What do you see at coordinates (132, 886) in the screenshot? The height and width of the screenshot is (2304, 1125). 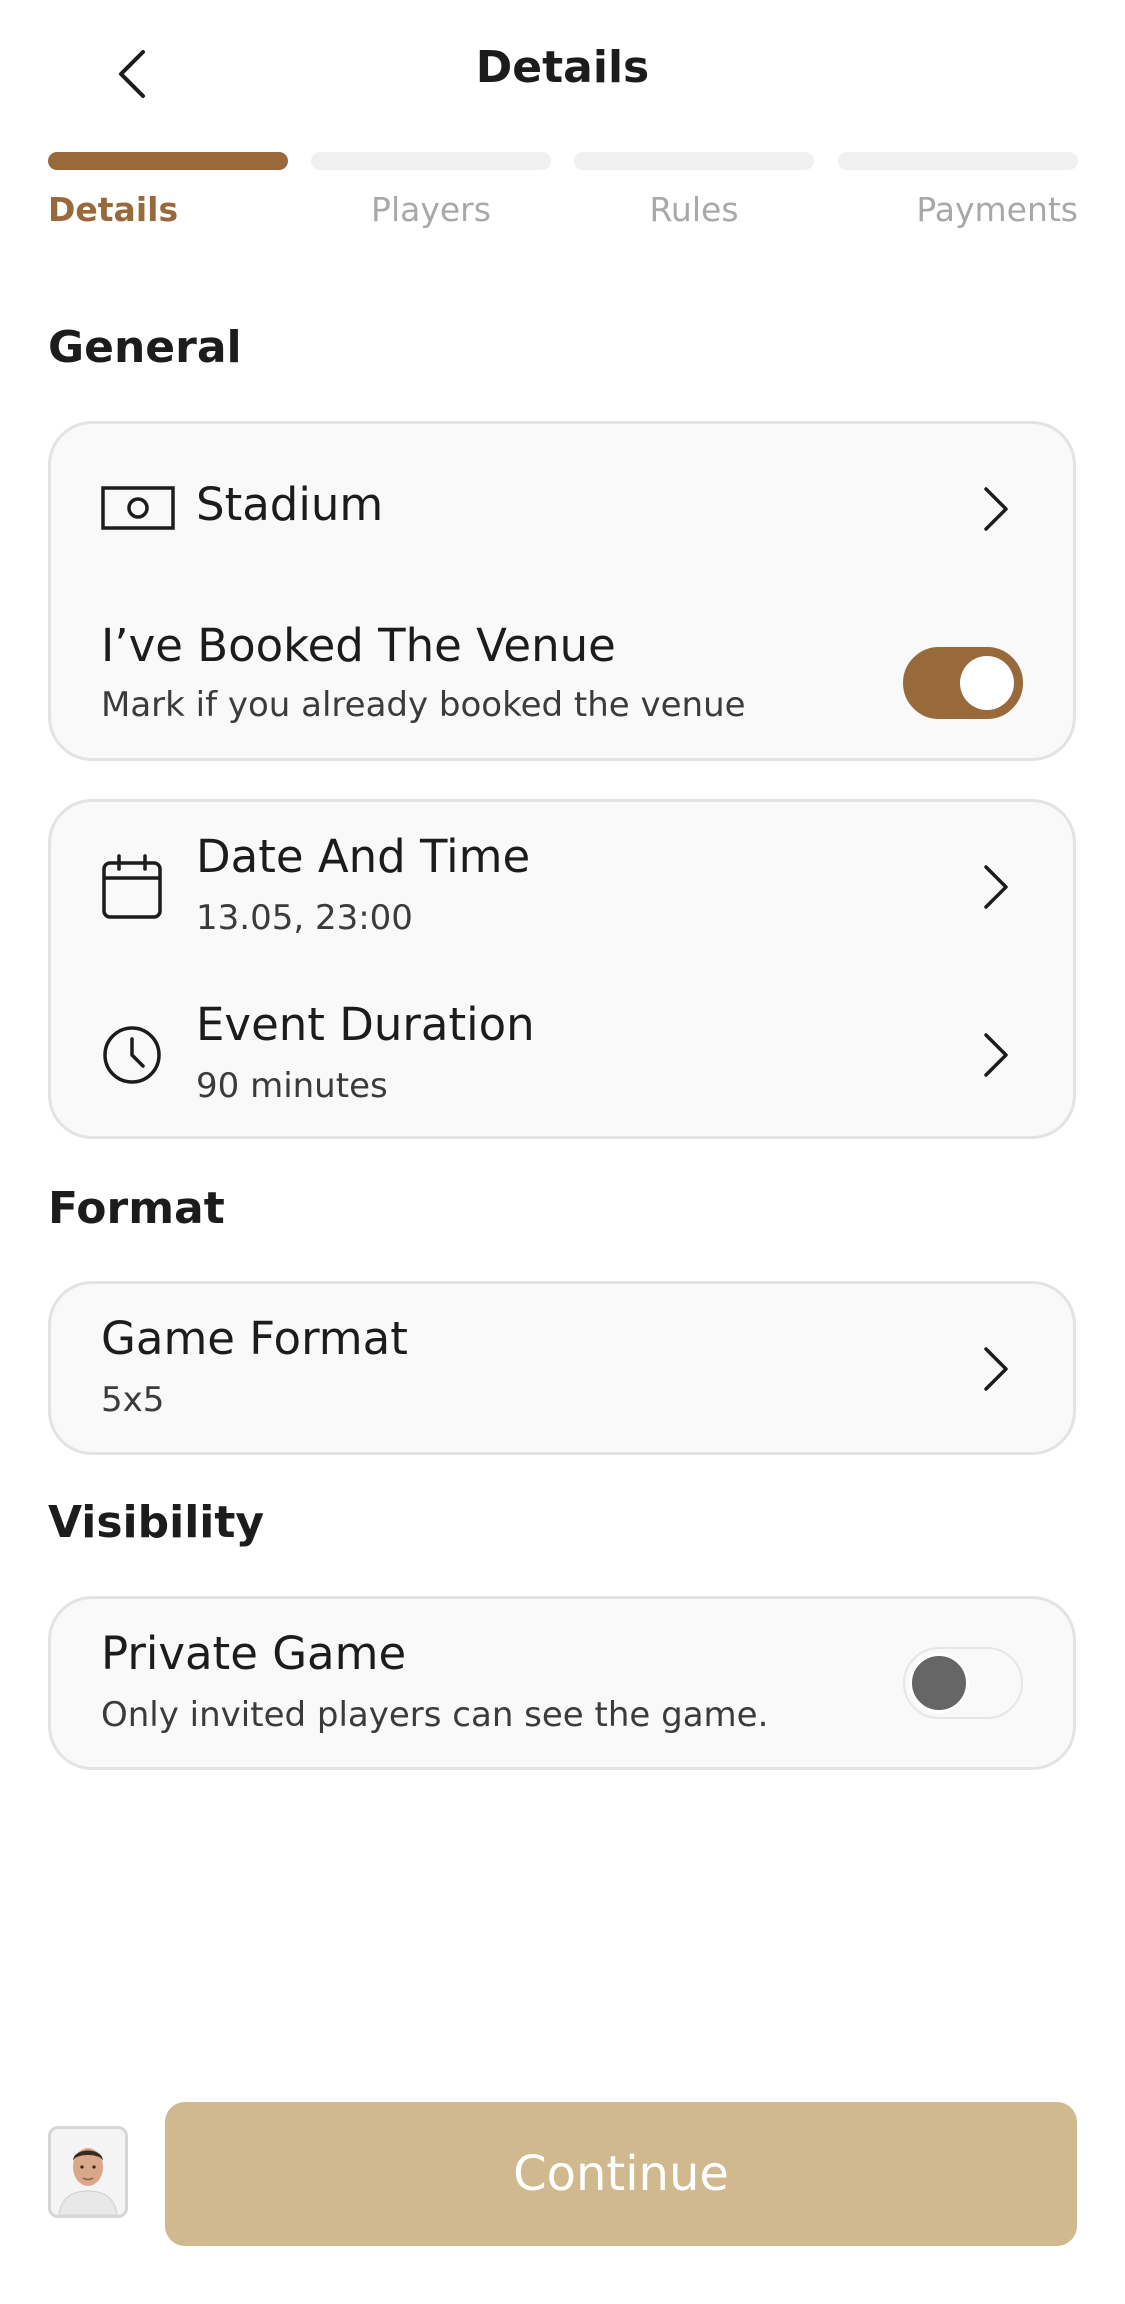 I see `calendar-icon` at bounding box center [132, 886].